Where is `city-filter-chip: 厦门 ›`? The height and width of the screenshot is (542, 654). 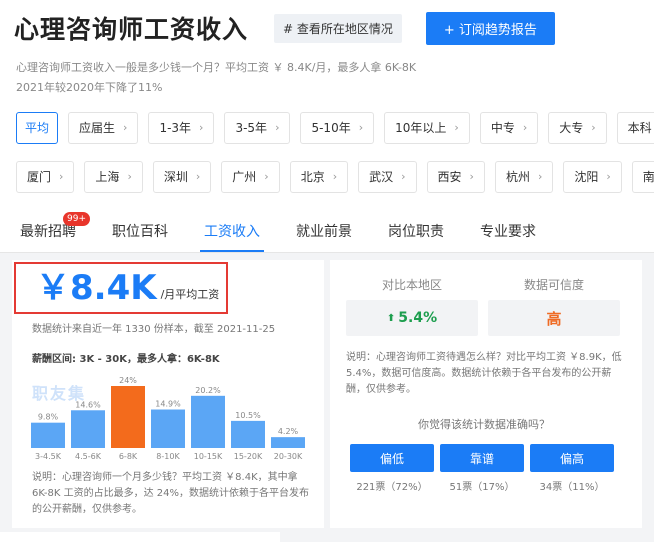 city-filter-chip: 厦门 › is located at coordinates (45, 177).